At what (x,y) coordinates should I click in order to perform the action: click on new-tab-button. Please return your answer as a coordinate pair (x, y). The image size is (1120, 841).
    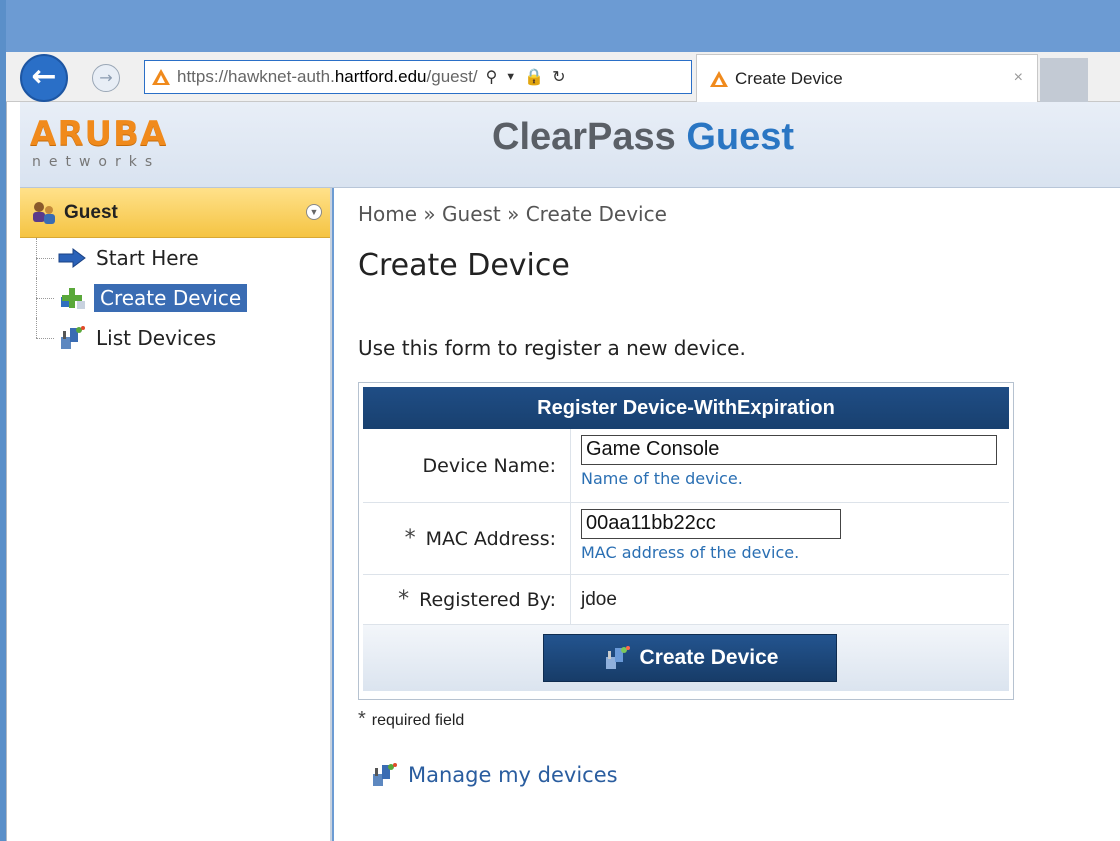
    Looking at the image, I should click on (1064, 80).